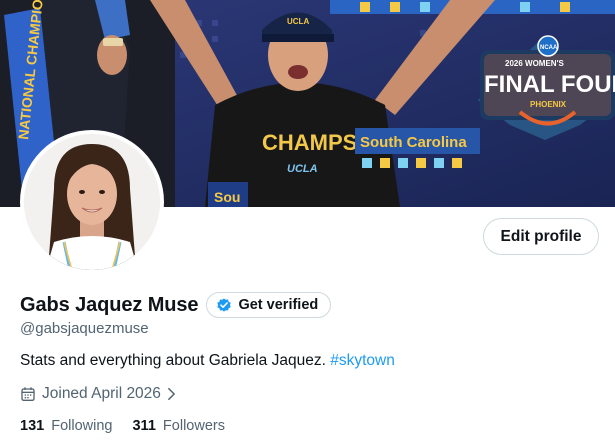 The width and height of the screenshot is (615, 445). What do you see at coordinates (541, 236) in the screenshot?
I see `edit-profile-button: Edit profile` at bounding box center [541, 236].